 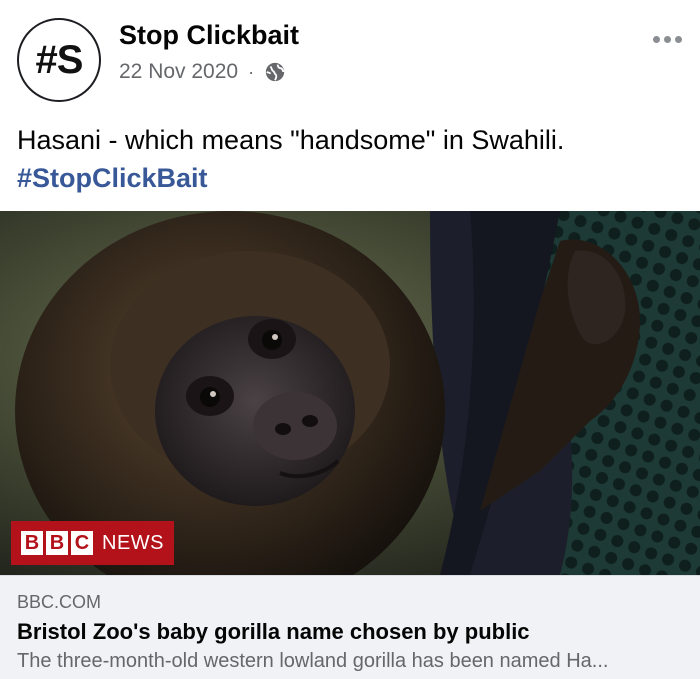 What do you see at coordinates (178, 72) in the screenshot?
I see `post-date: 22 Nov 2020` at bounding box center [178, 72].